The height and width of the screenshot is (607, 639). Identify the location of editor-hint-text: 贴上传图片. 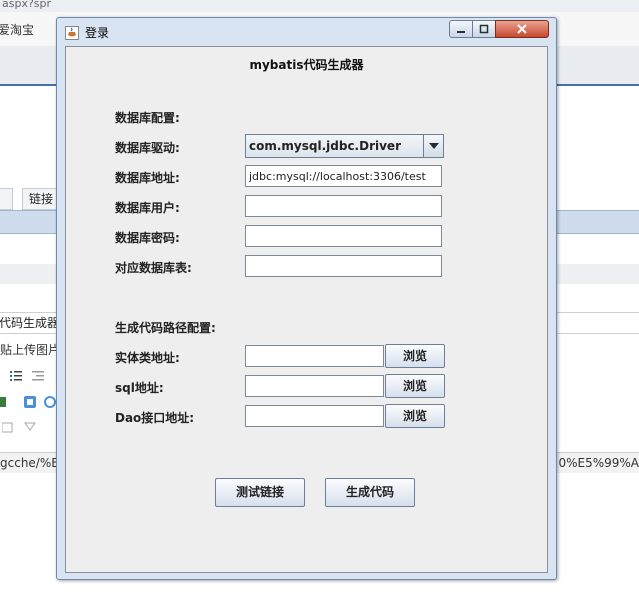
(30, 350).